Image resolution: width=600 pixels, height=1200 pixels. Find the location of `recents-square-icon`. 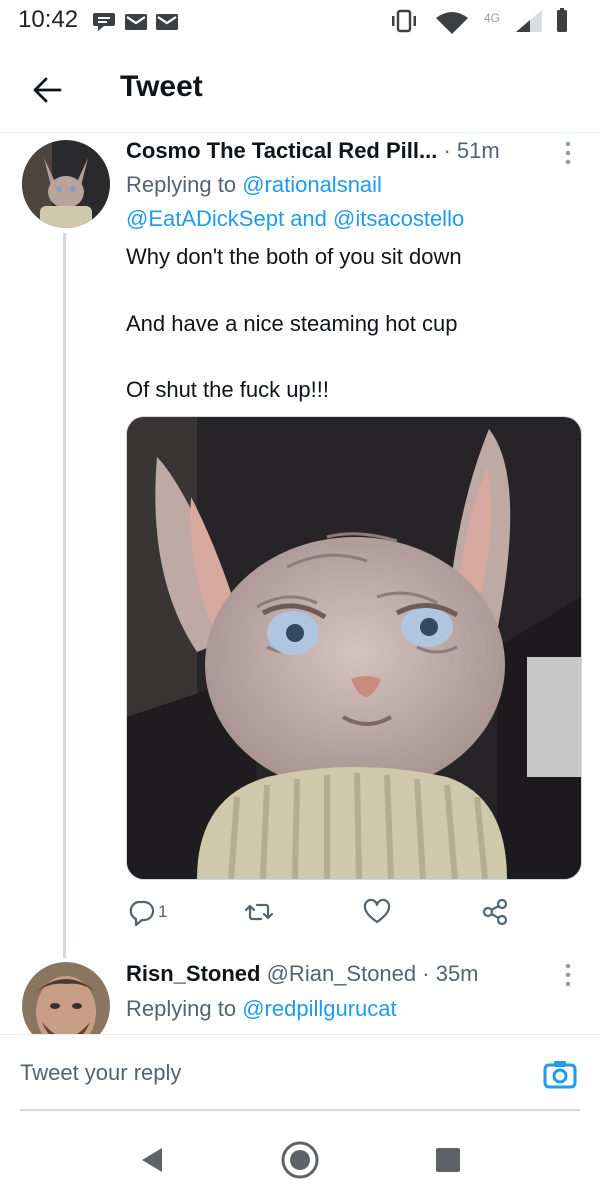

recents-square-icon is located at coordinates (448, 1160).